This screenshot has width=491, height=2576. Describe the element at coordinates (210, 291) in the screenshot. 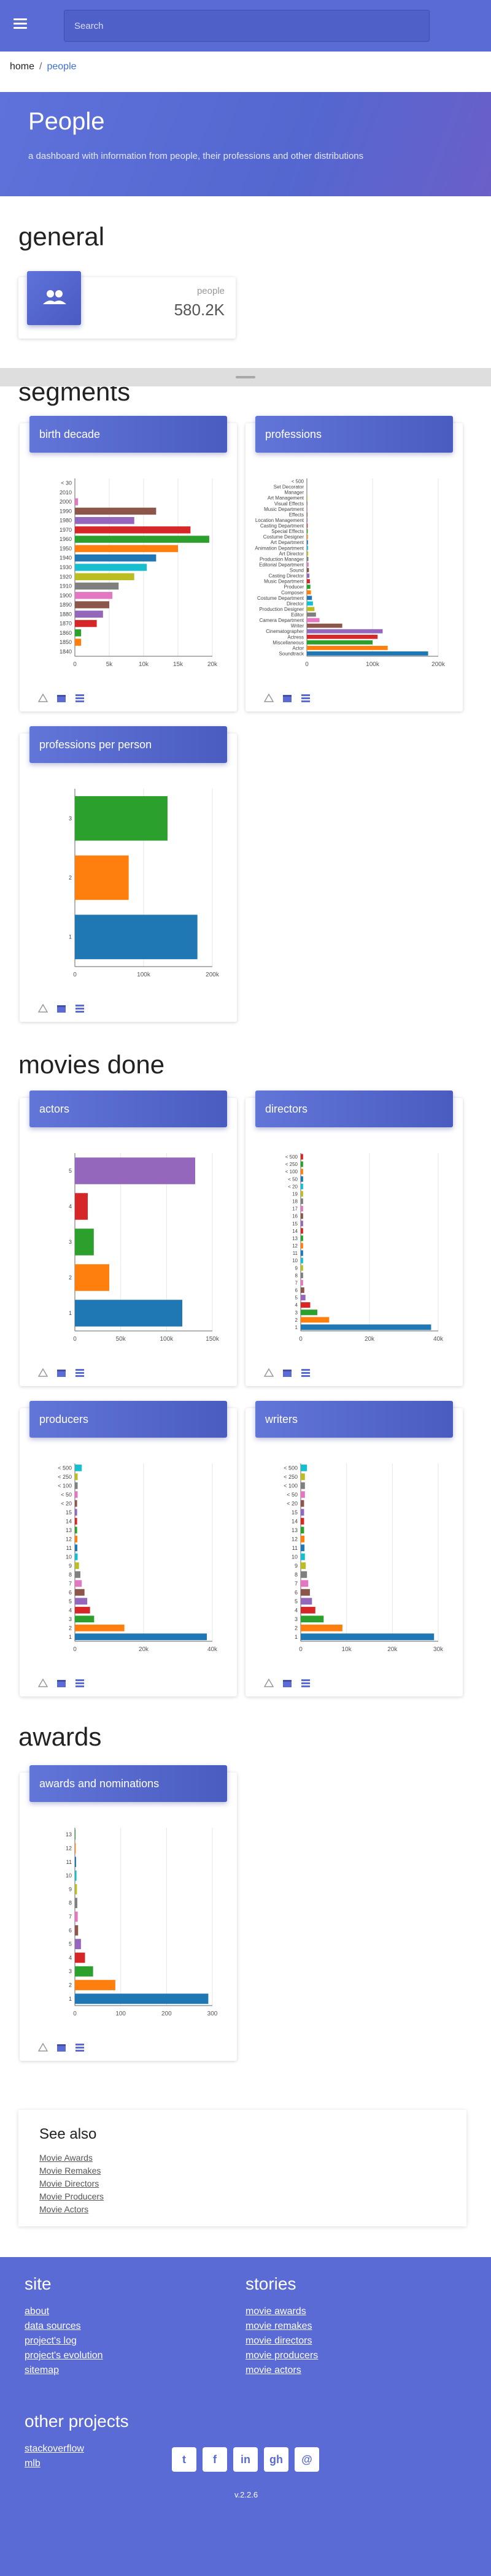

I see `kpi-label: people` at that location.